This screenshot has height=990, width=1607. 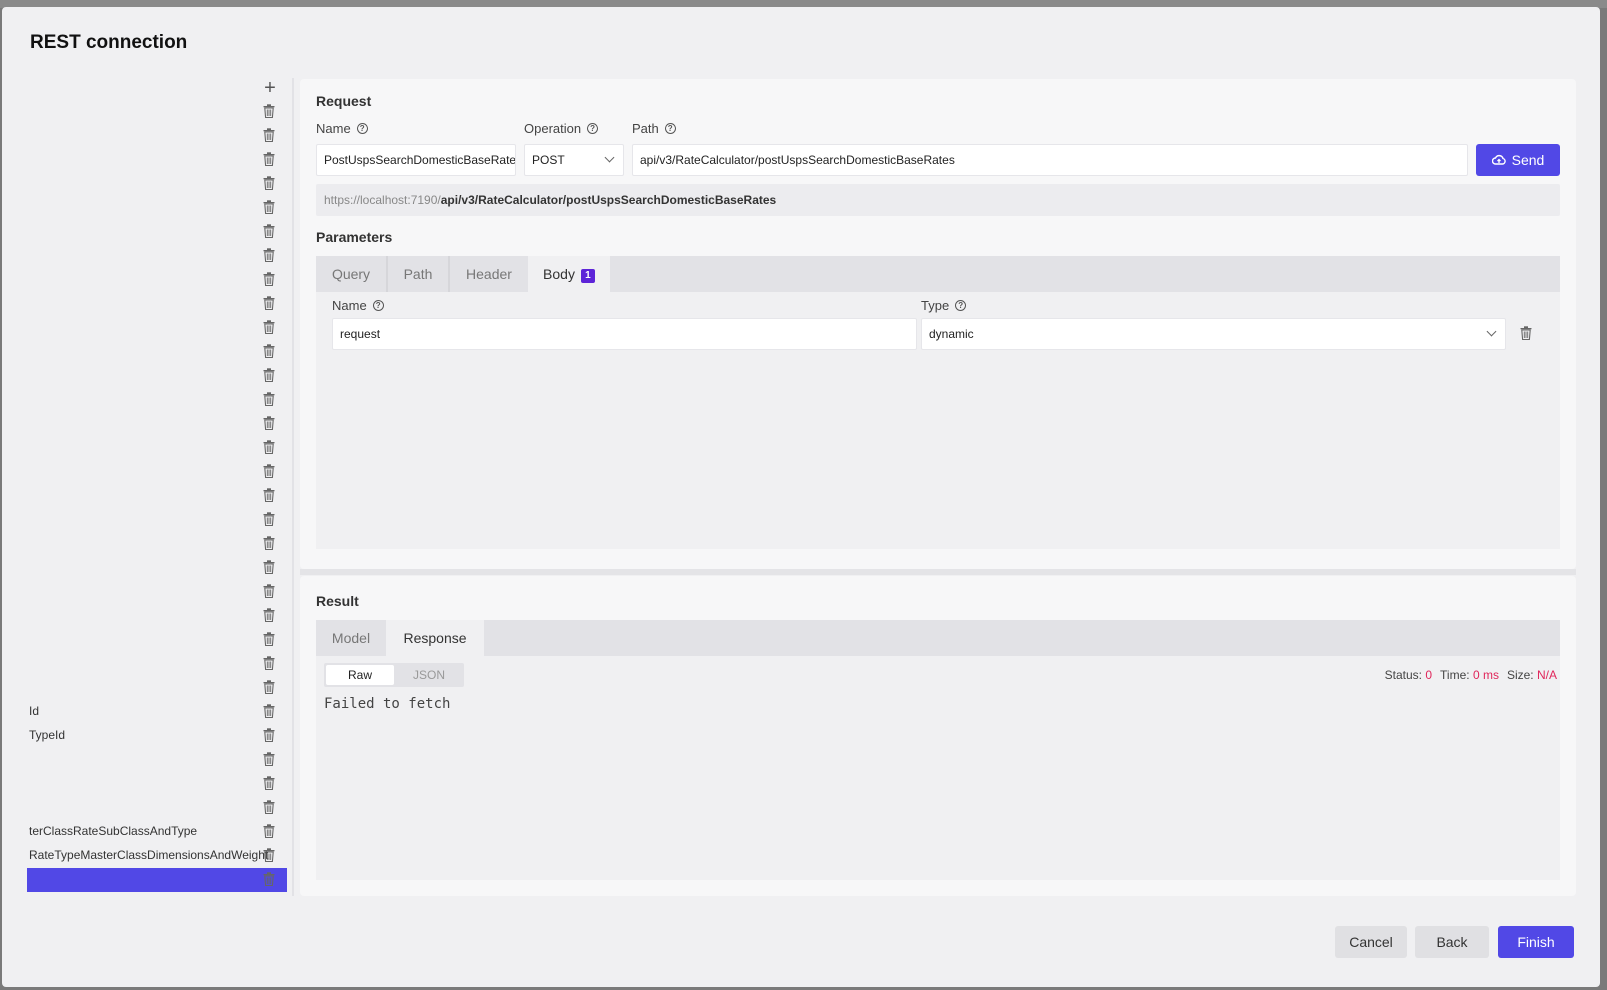 What do you see at coordinates (1213, 334) in the screenshot?
I see `param-type-select: dynamic` at bounding box center [1213, 334].